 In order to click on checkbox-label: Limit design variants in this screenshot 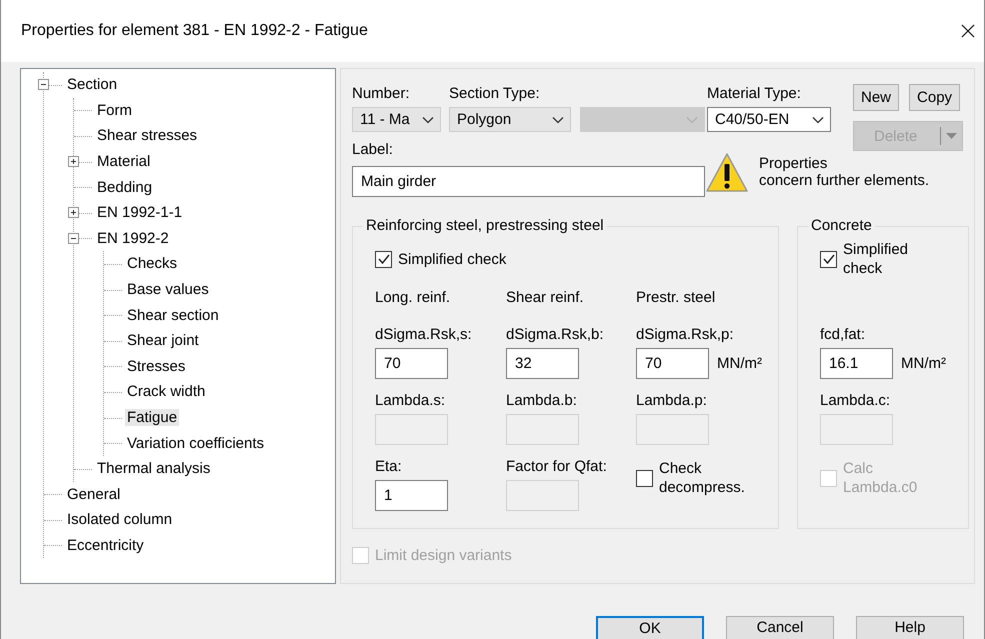, I will do `click(443, 555)`.